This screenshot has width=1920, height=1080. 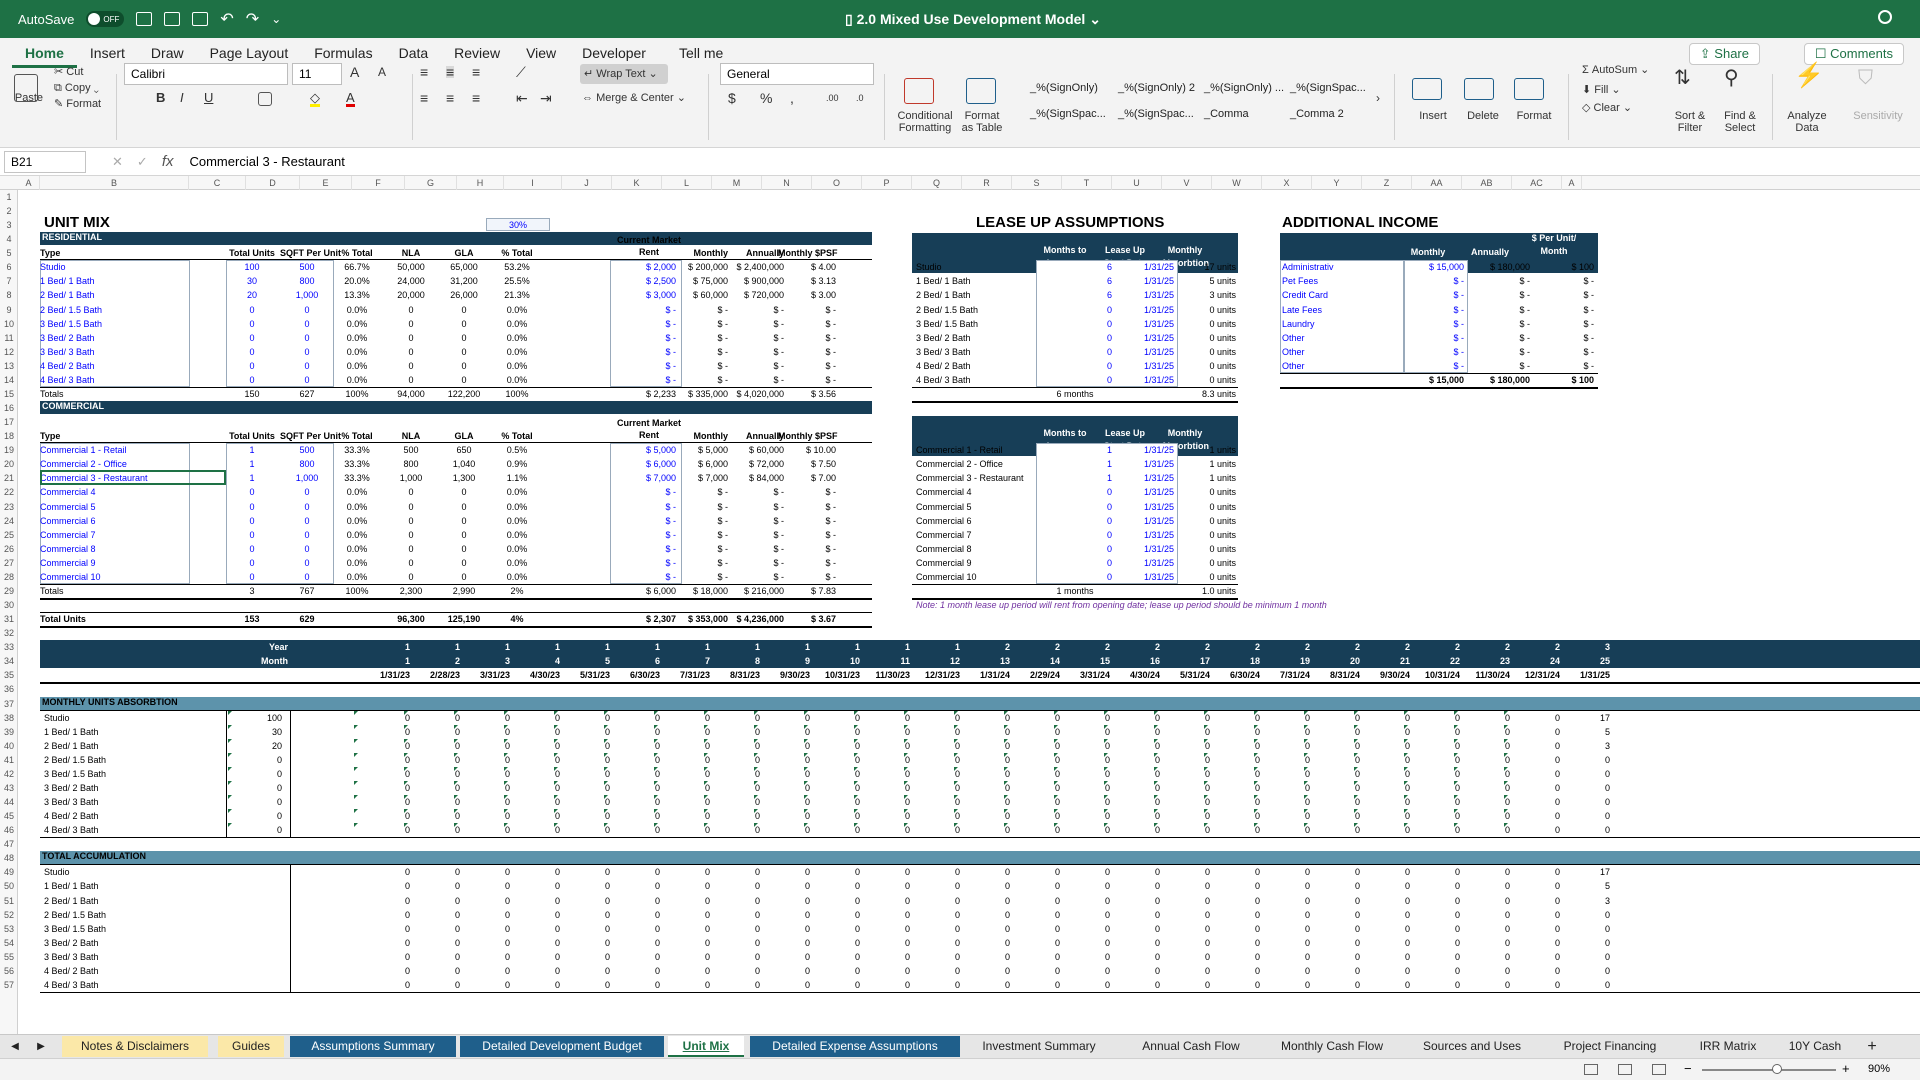 What do you see at coordinates (9, 788) in the screenshot?
I see `row-header: 43` at bounding box center [9, 788].